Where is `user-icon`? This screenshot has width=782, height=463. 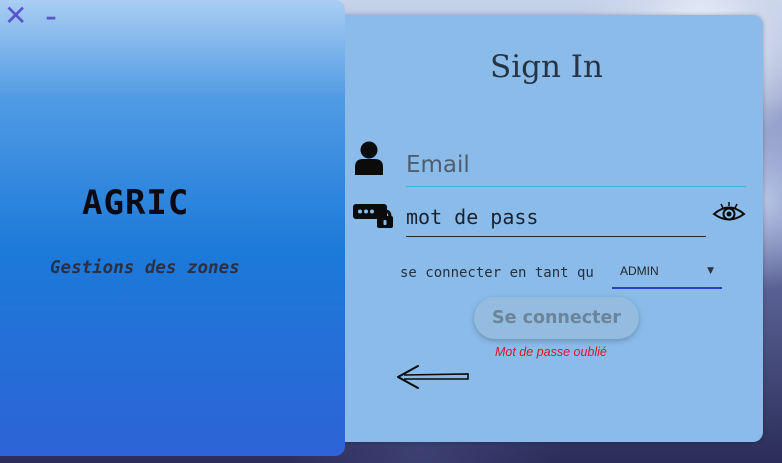 user-icon is located at coordinates (369, 158).